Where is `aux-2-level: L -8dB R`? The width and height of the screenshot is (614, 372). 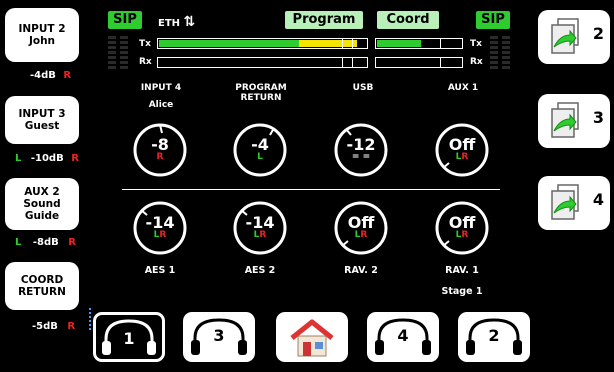
aux-2-level: L -8dB R is located at coordinates (45, 242).